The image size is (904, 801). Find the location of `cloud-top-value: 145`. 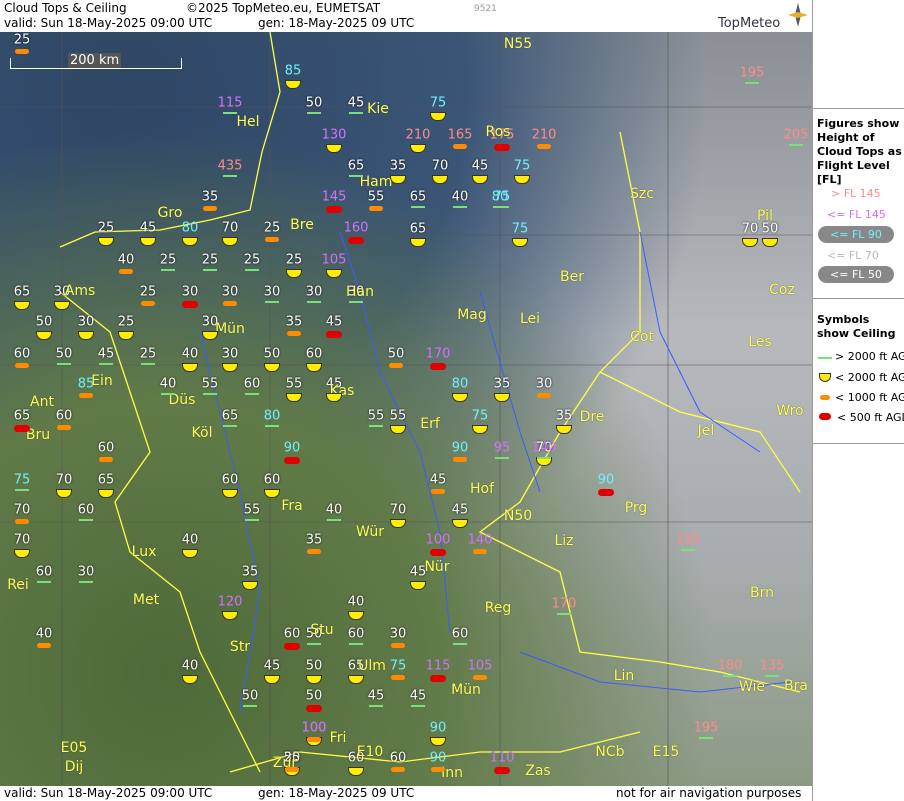

cloud-top-value: 145 is located at coordinates (334, 197).